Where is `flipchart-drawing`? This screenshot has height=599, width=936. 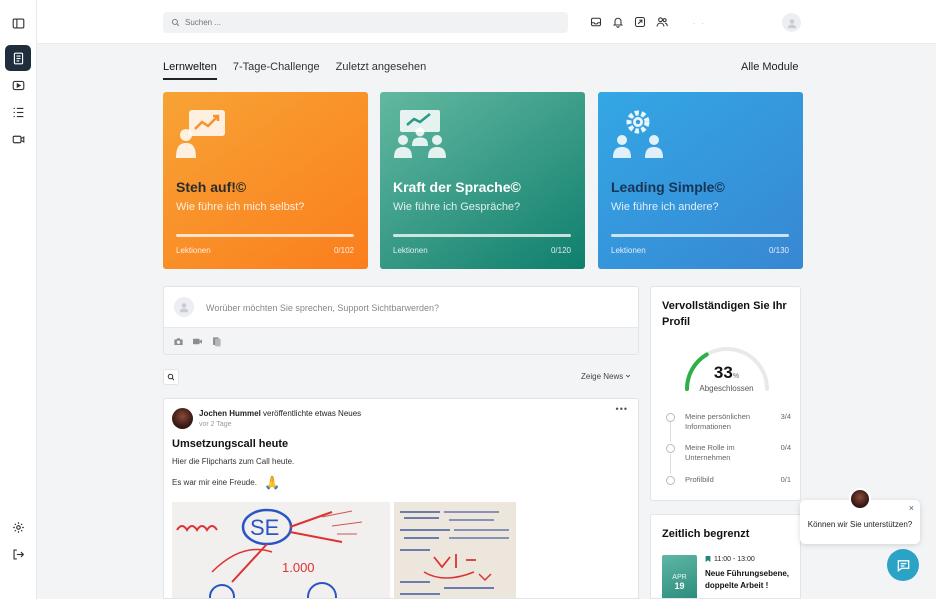 flipchart-drawing is located at coordinates (455, 550).